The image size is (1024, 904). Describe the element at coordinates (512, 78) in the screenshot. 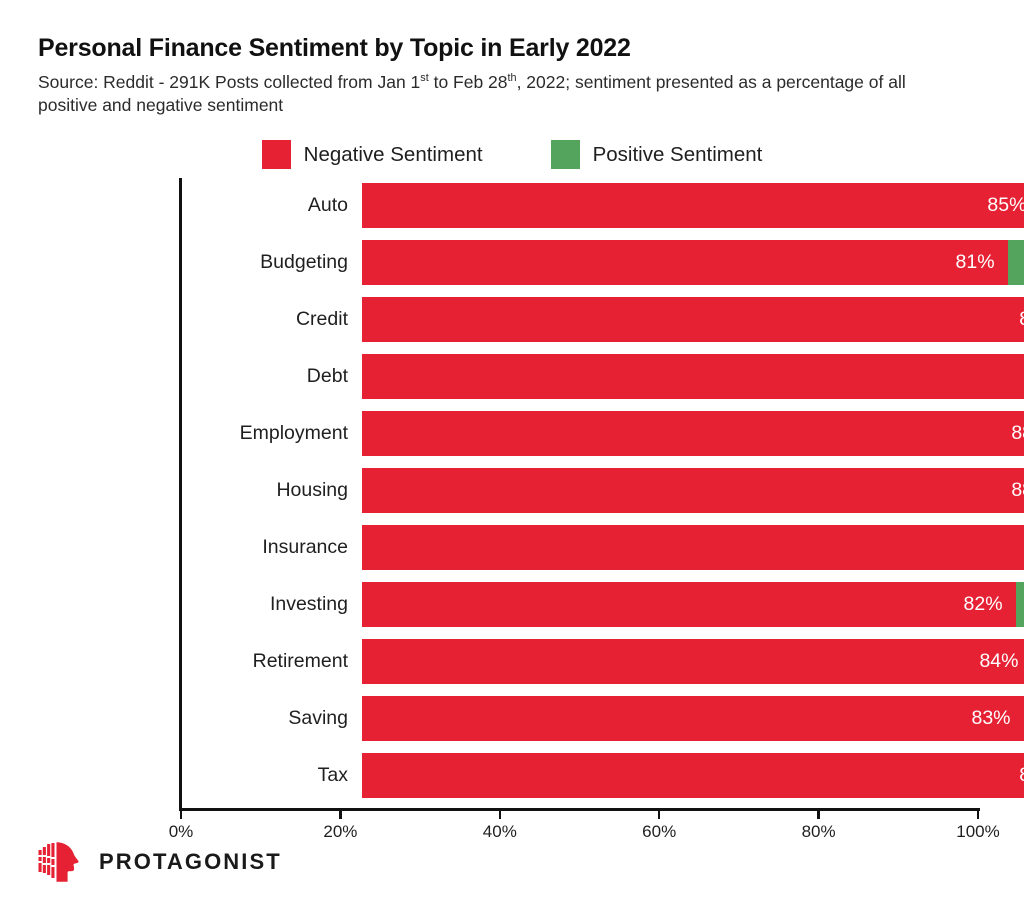

I see `subtitle-superscript-th: th` at that location.